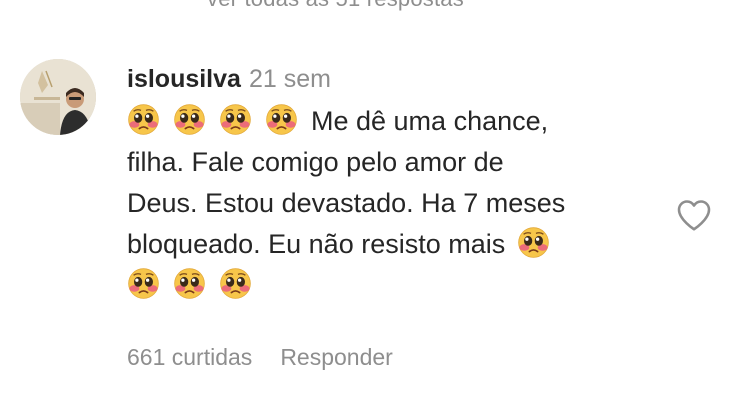 The width and height of the screenshot is (750, 414). I want to click on comment-line-1: Me dê uma chance,, so click(392, 121).